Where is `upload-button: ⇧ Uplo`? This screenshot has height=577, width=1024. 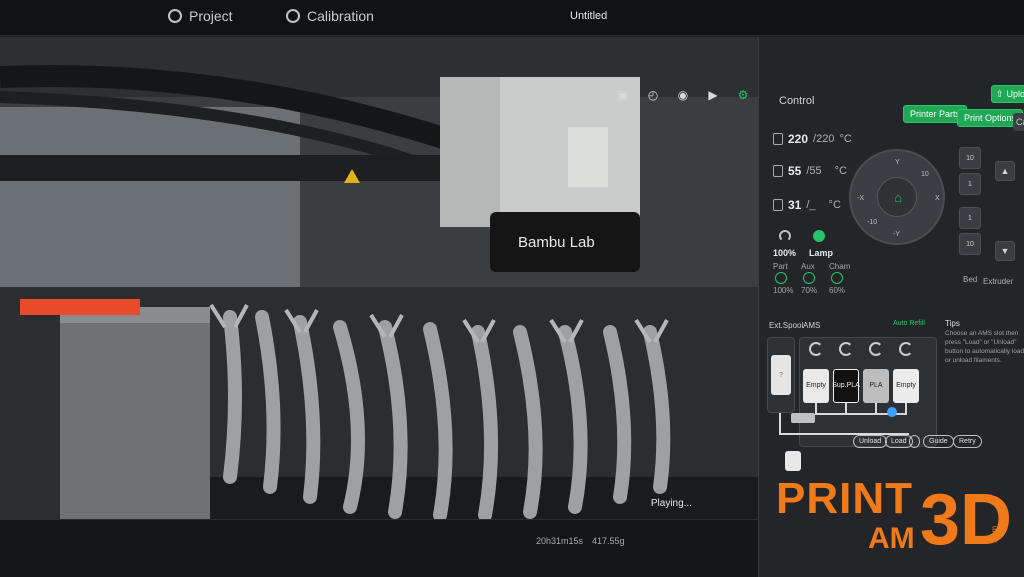 upload-button: ⇧ Uplo is located at coordinates (1007, 94).